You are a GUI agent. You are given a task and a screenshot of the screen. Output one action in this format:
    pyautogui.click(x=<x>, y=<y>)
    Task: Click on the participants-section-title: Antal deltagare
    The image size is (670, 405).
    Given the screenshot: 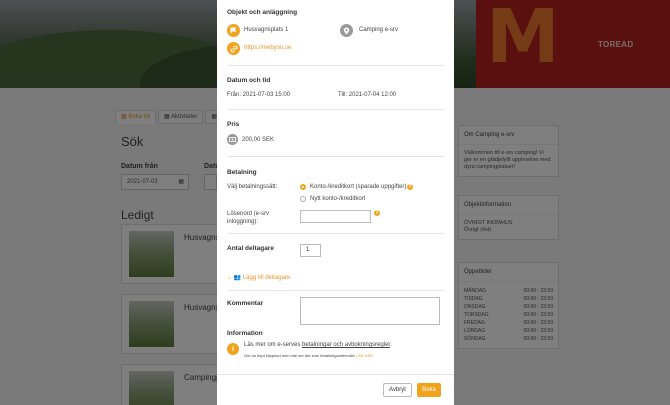 What is the action you would take?
    pyautogui.click(x=250, y=248)
    